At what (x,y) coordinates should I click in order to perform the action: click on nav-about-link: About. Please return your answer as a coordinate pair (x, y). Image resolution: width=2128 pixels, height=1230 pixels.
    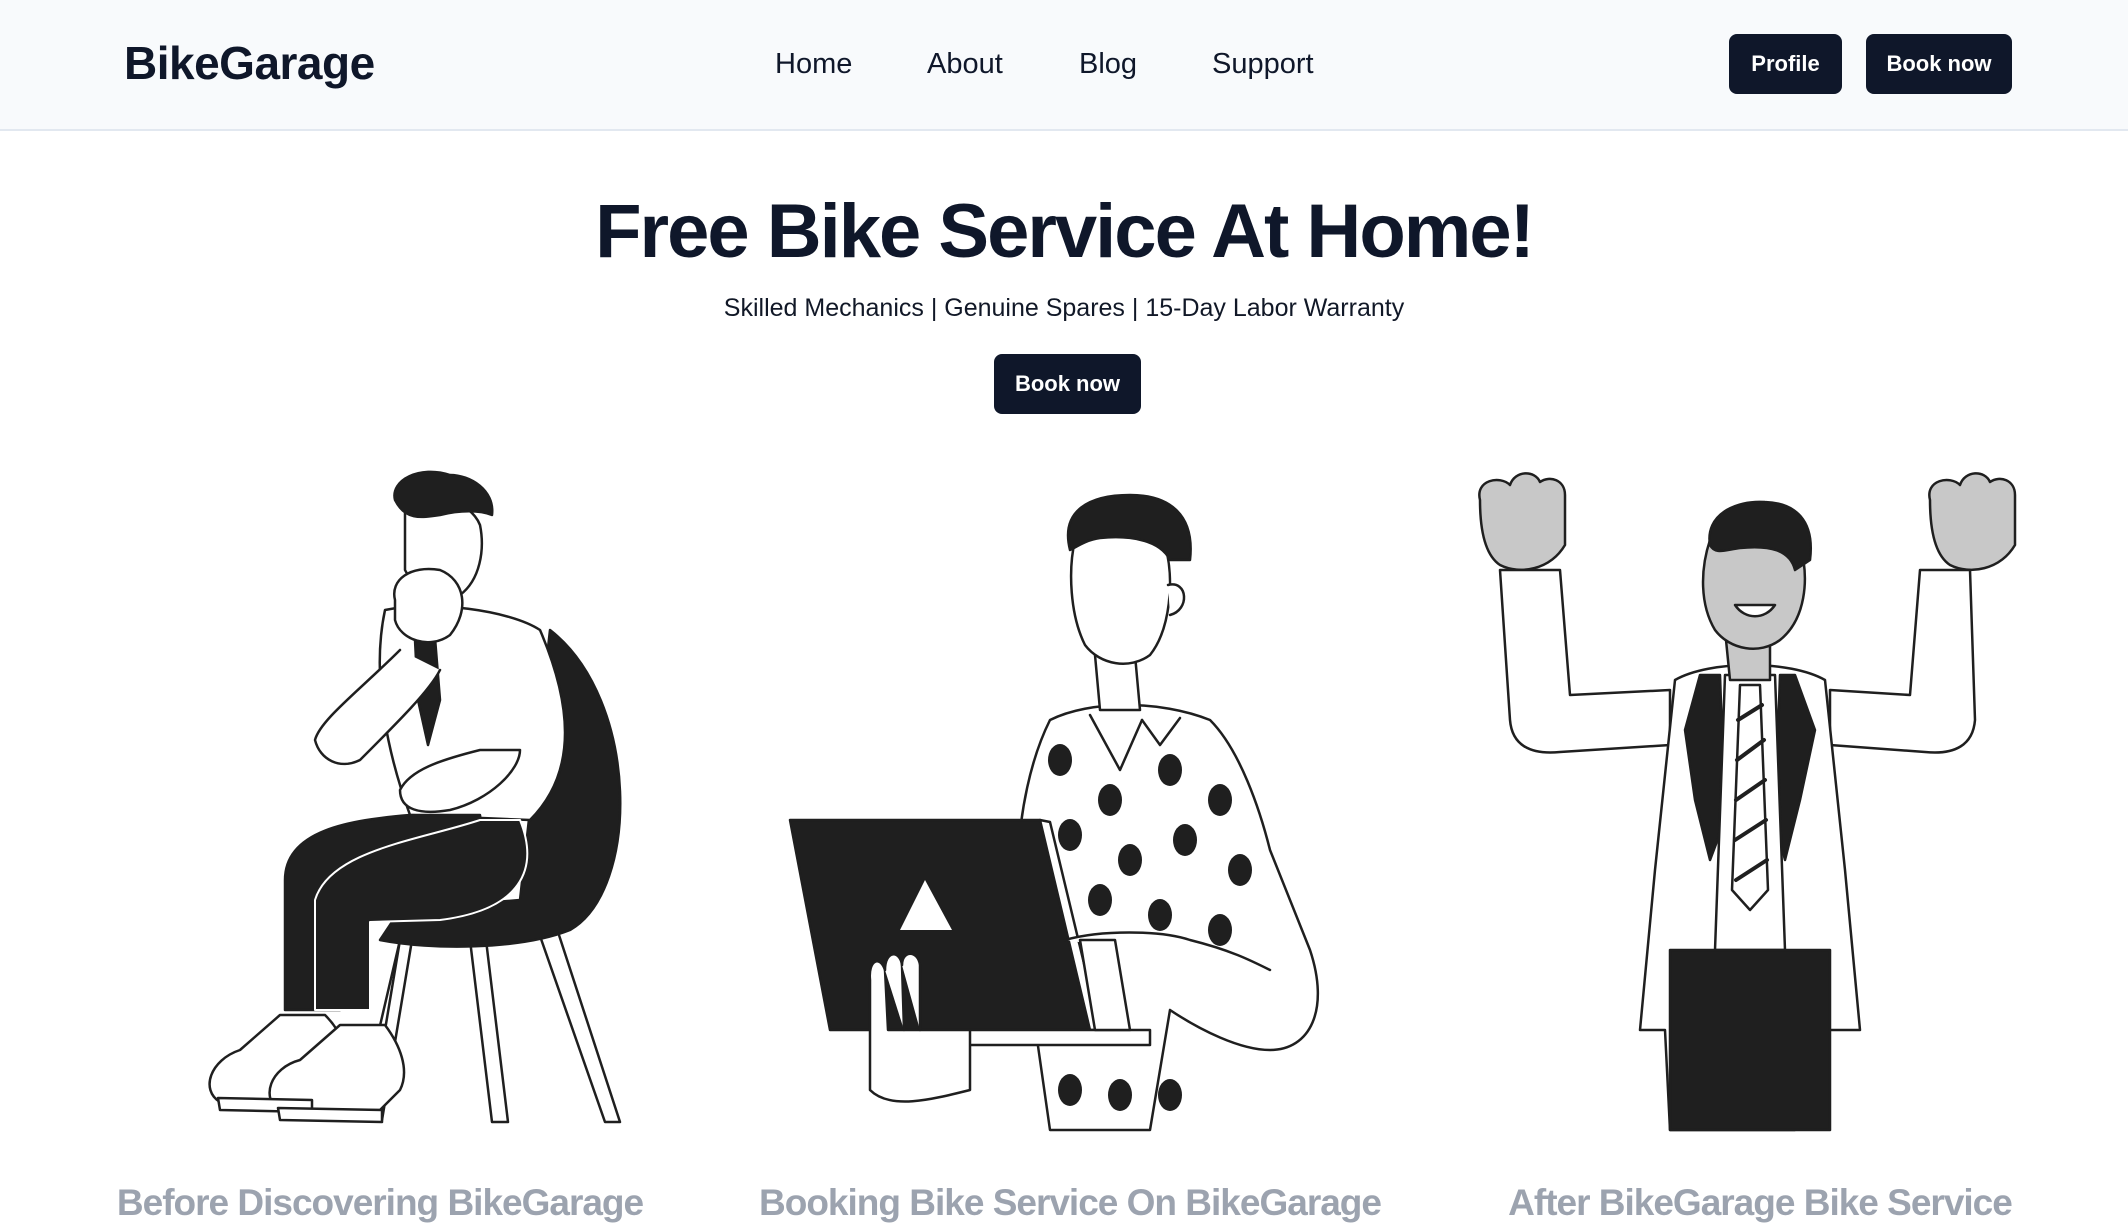
    Looking at the image, I should click on (965, 64).